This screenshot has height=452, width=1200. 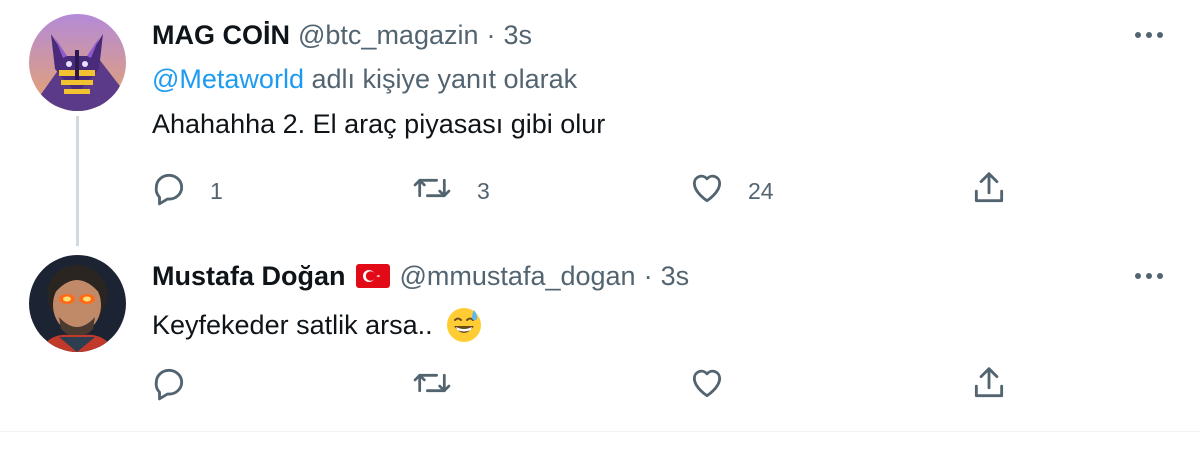 I want to click on action-bar, so click(x=600, y=385).